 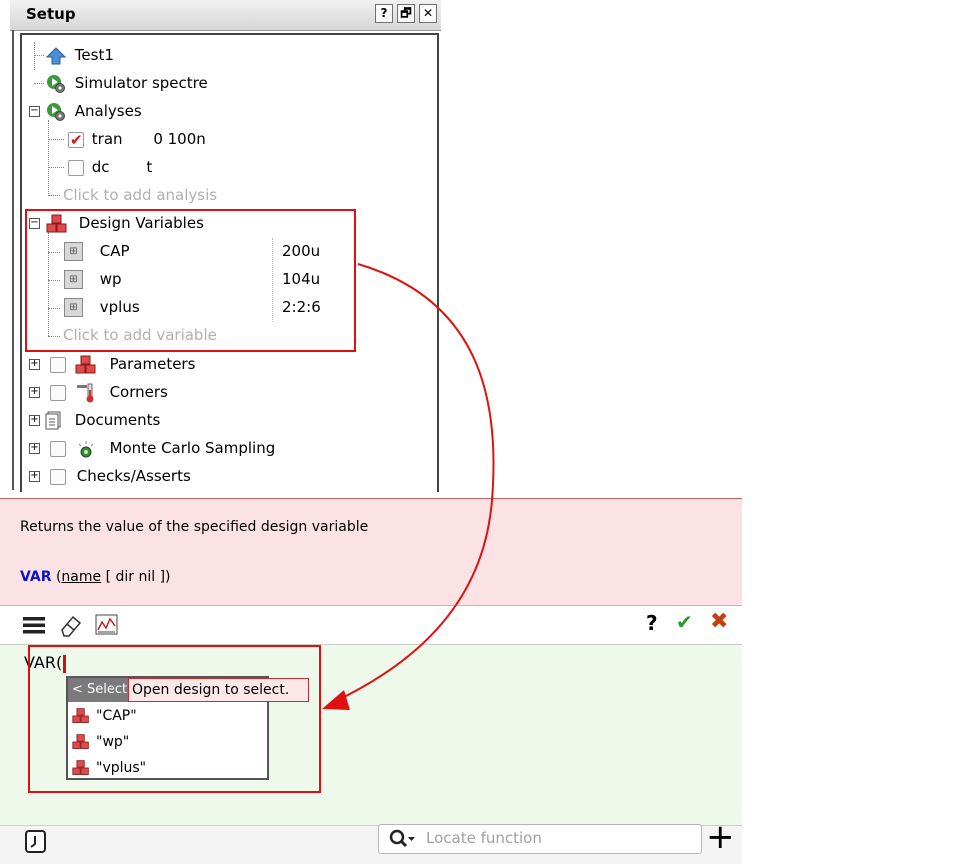 I want to click on tran-checkbox, so click(x=76, y=140).